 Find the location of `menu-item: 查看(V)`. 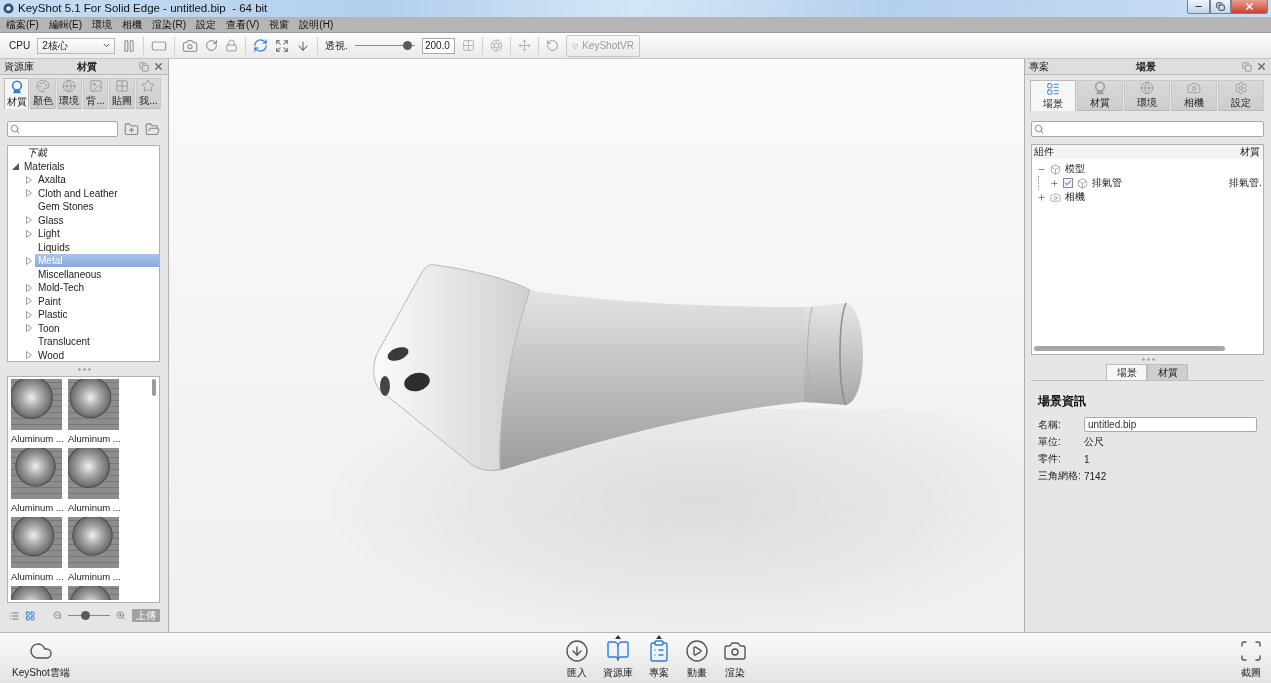

menu-item: 查看(V) is located at coordinates (243, 24).